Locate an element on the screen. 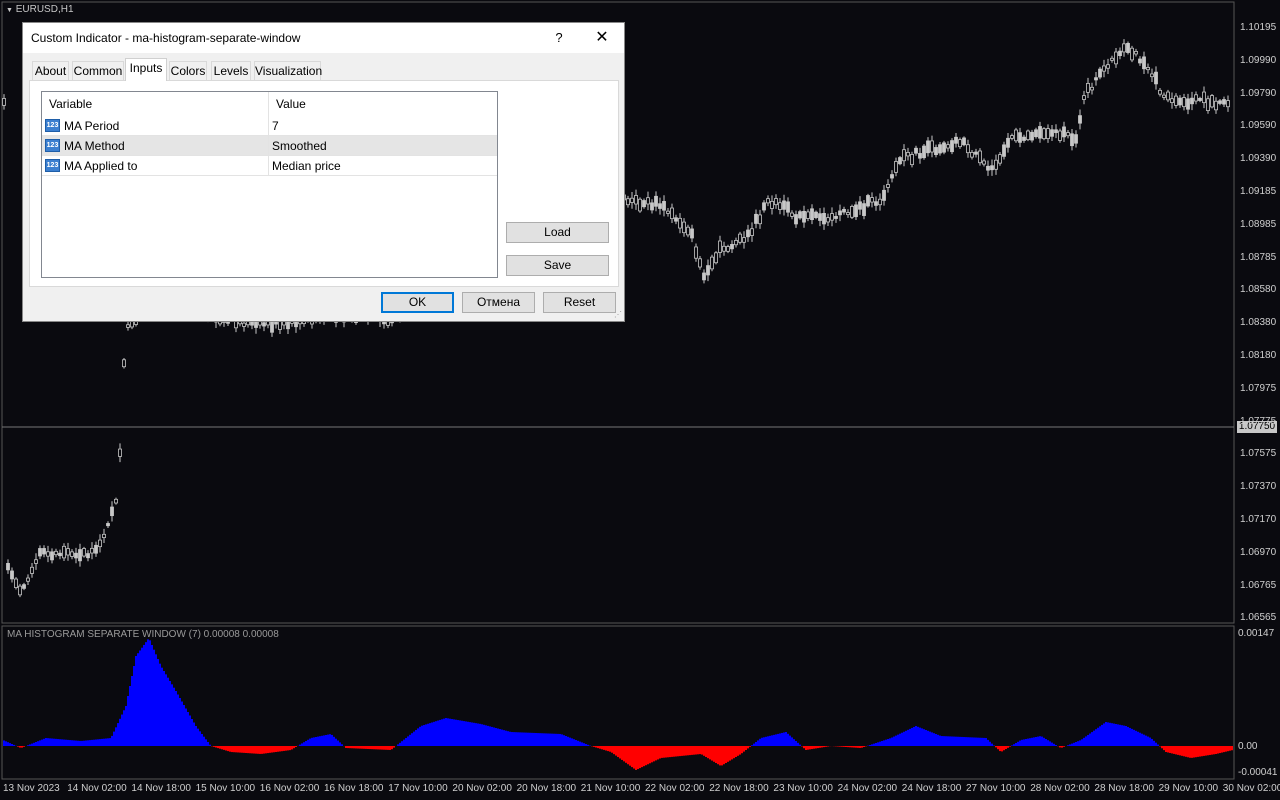 This screenshot has width=1280, height=800. column-header-variable: Variable is located at coordinates (155, 104).